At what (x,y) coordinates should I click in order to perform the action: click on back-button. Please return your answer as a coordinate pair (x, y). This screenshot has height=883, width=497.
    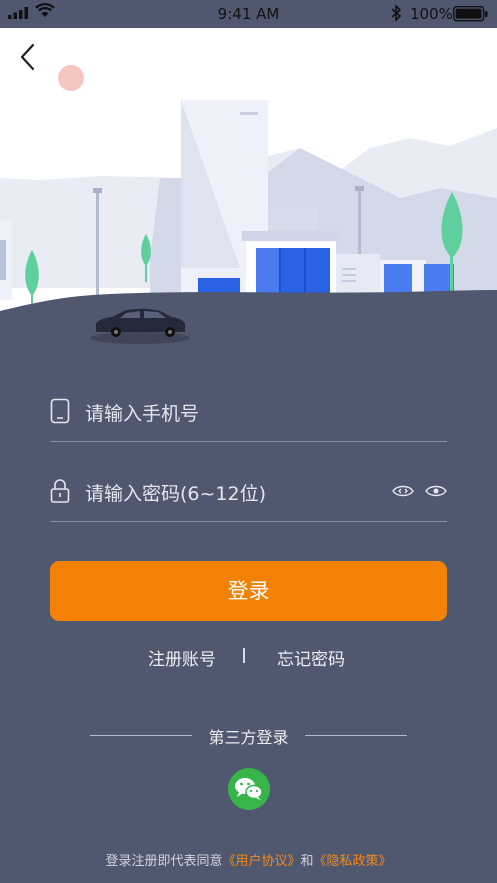
    Looking at the image, I should click on (29, 57).